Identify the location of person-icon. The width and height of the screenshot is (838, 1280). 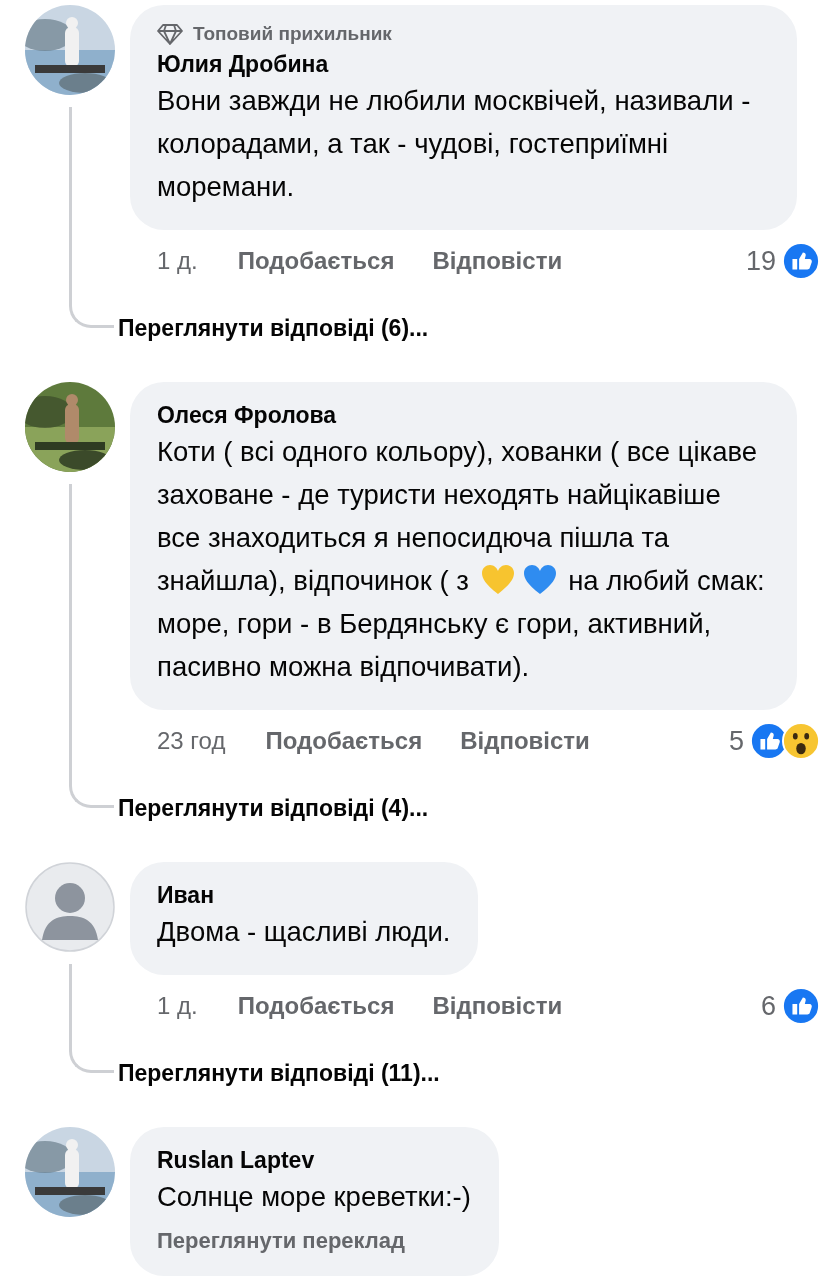
(70, 907).